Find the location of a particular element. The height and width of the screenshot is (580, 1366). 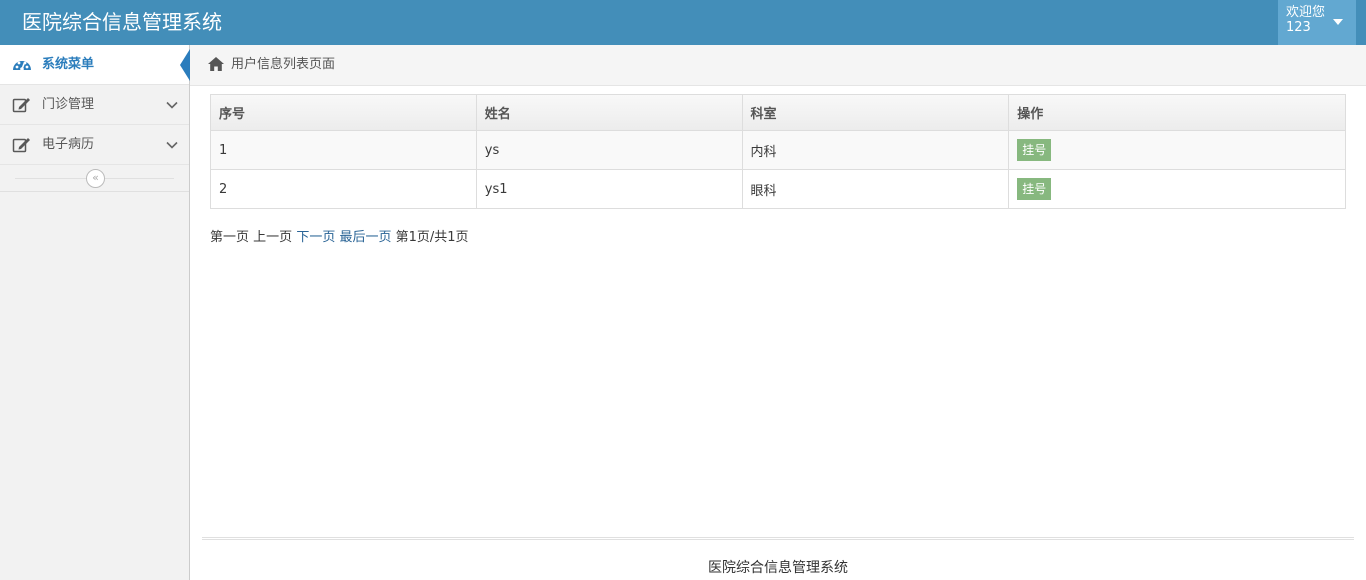

cell-dept: 内科 is located at coordinates (875, 150).